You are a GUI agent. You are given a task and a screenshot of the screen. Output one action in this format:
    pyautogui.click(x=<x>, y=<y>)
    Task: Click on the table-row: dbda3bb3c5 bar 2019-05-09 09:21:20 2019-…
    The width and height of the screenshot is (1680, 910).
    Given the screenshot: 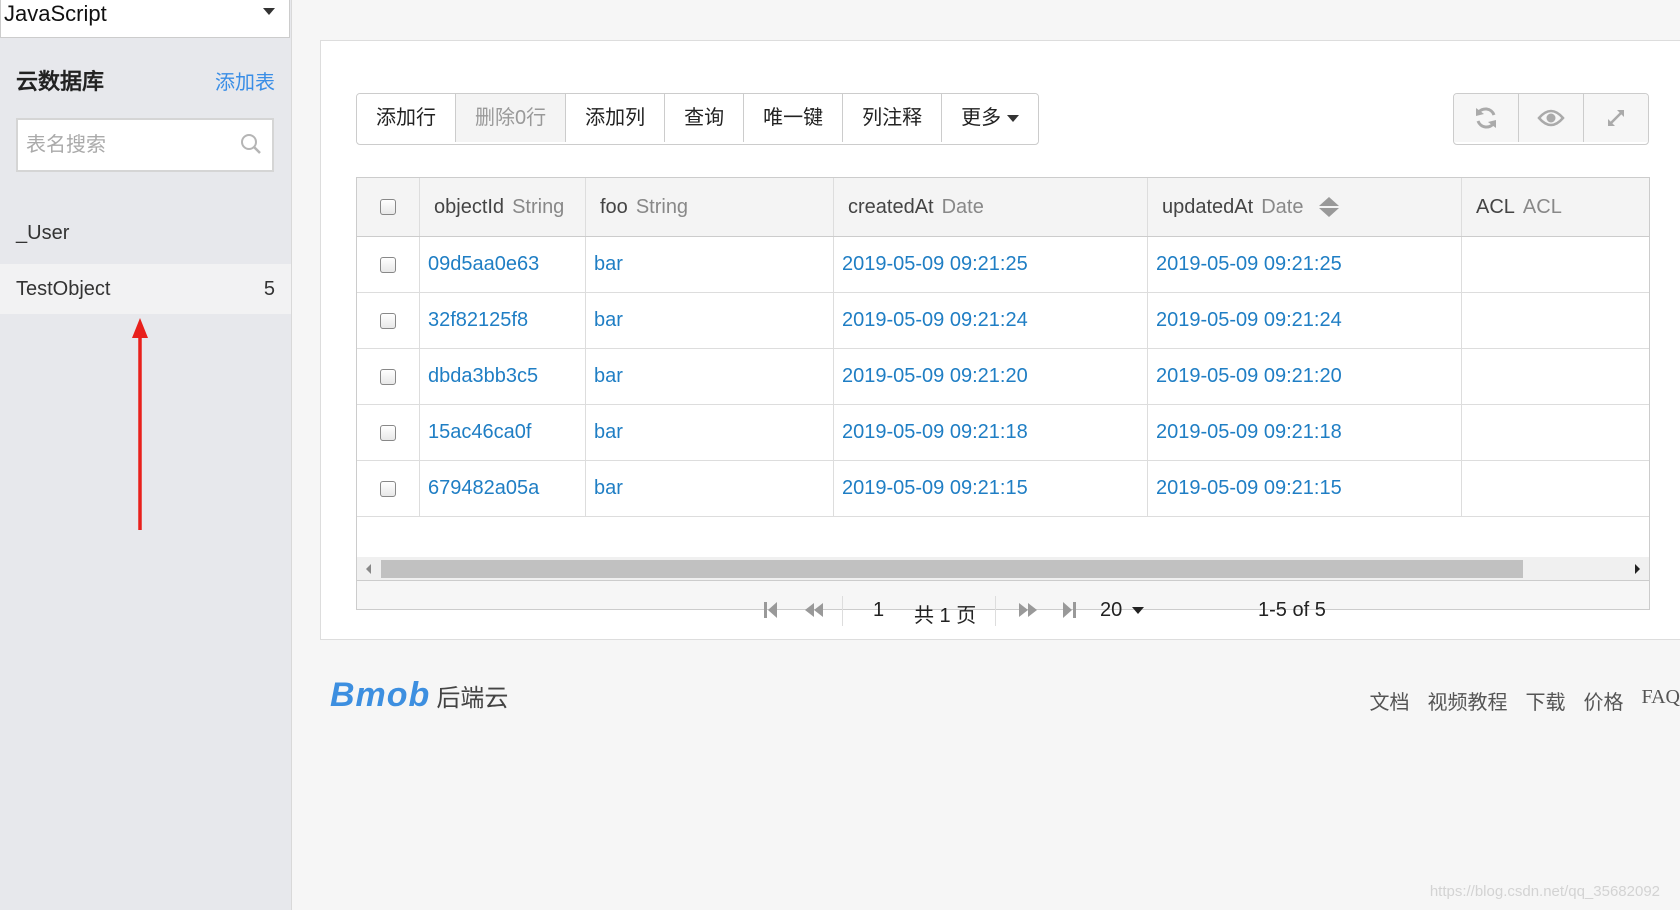 What is the action you would take?
    pyautogui.click(x=1003, y=377)
    